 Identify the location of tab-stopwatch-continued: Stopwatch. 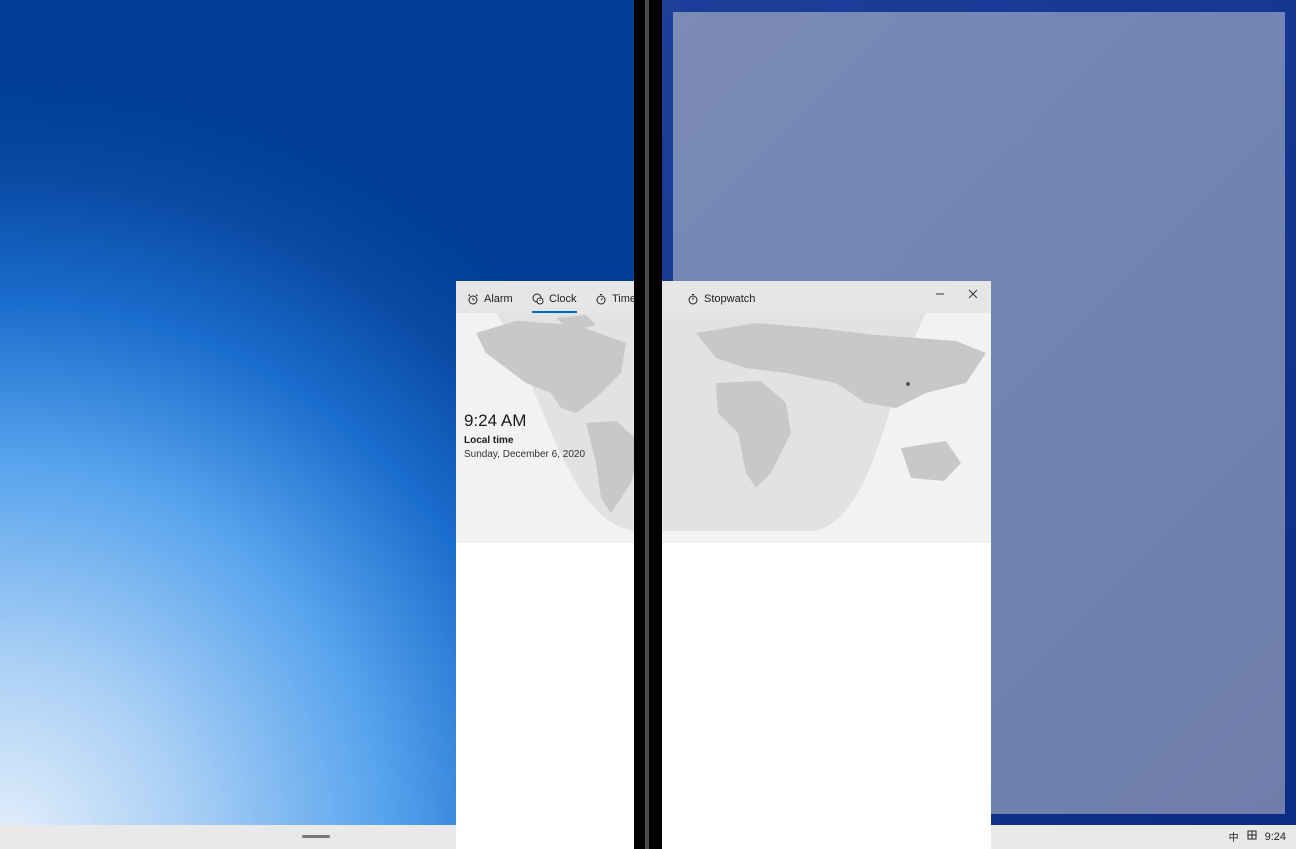
(721, 299).